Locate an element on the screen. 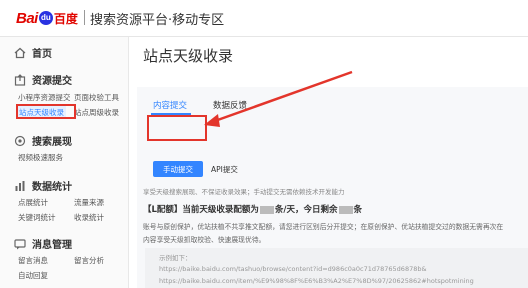 The image size is (528, 288). home-icon is located at coordinates (20, 52).